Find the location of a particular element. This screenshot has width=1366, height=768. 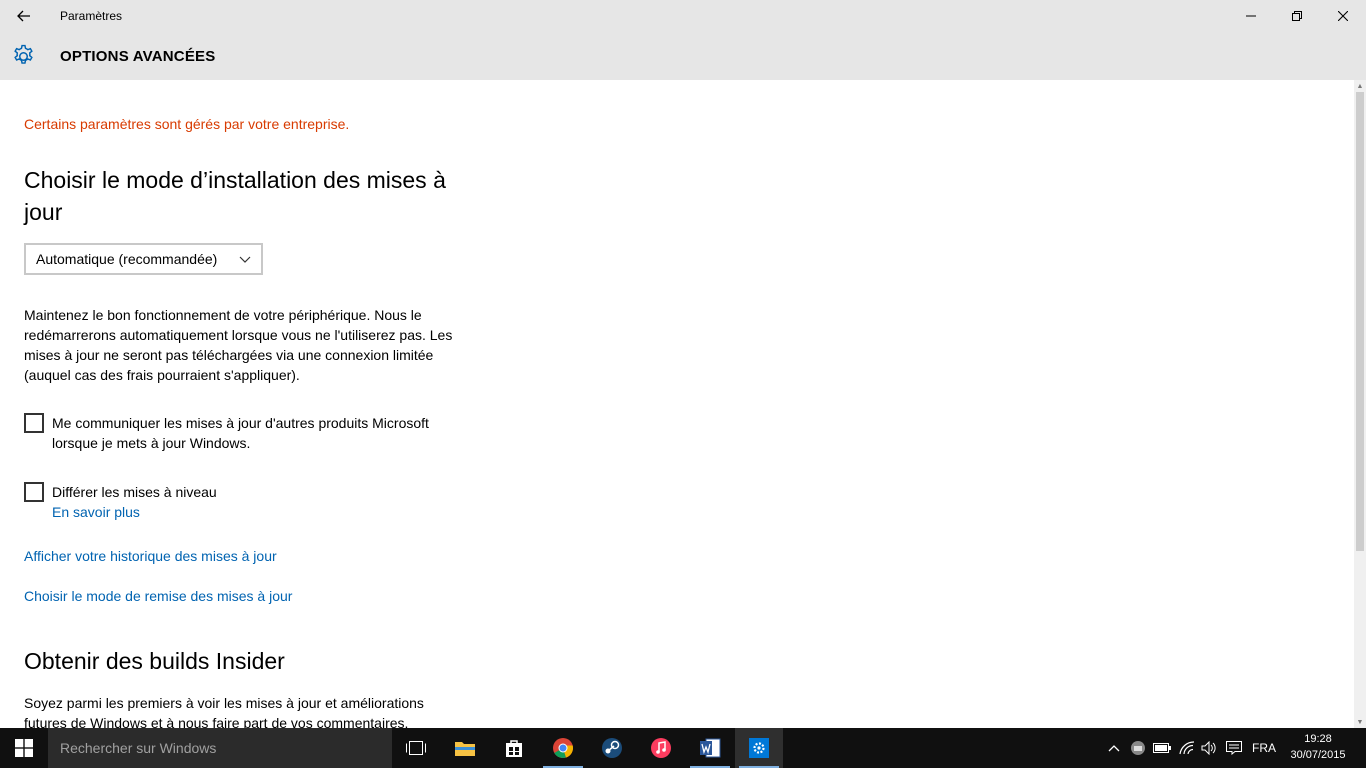

chrome-icon is located at coordinates (563, 748).